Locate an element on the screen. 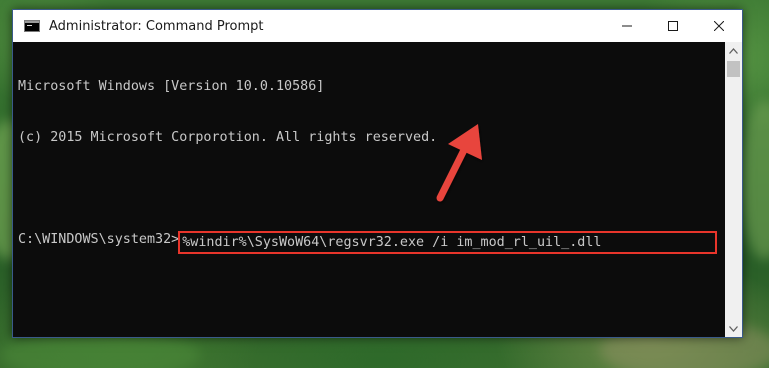 The image size is (769, 368). vertical-scrollbar is located at coordinates (733, 189).